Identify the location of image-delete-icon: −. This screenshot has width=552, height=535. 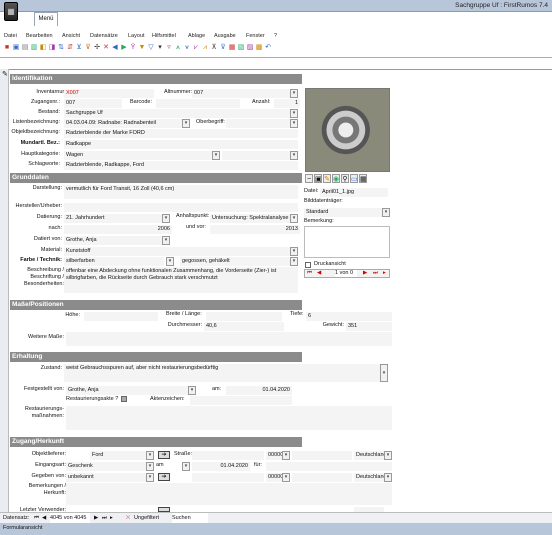
(309, 178).